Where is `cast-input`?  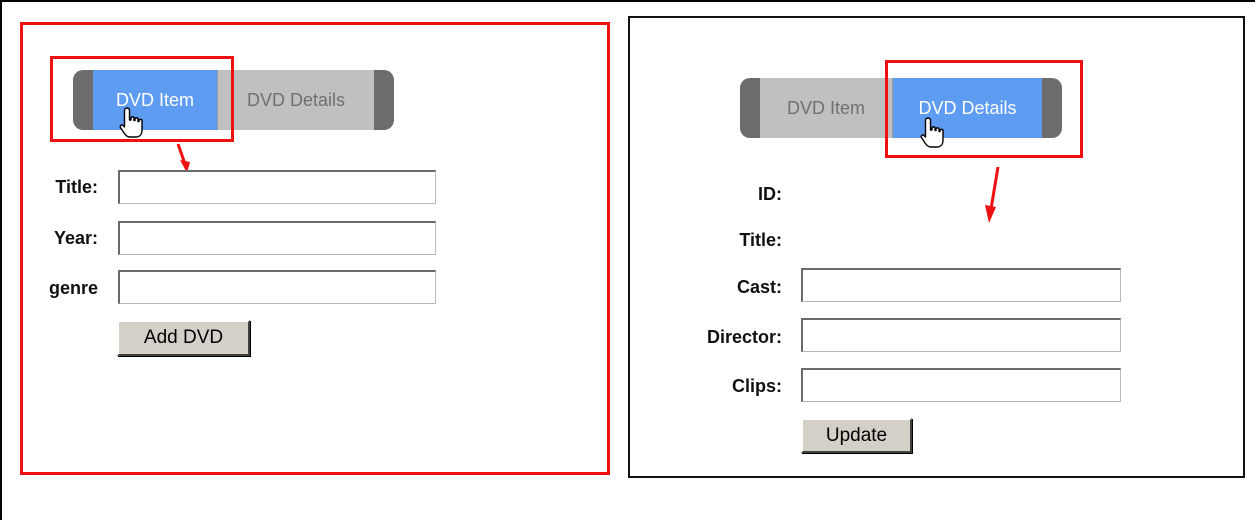
cast-input is located at coordinates (961, 285).